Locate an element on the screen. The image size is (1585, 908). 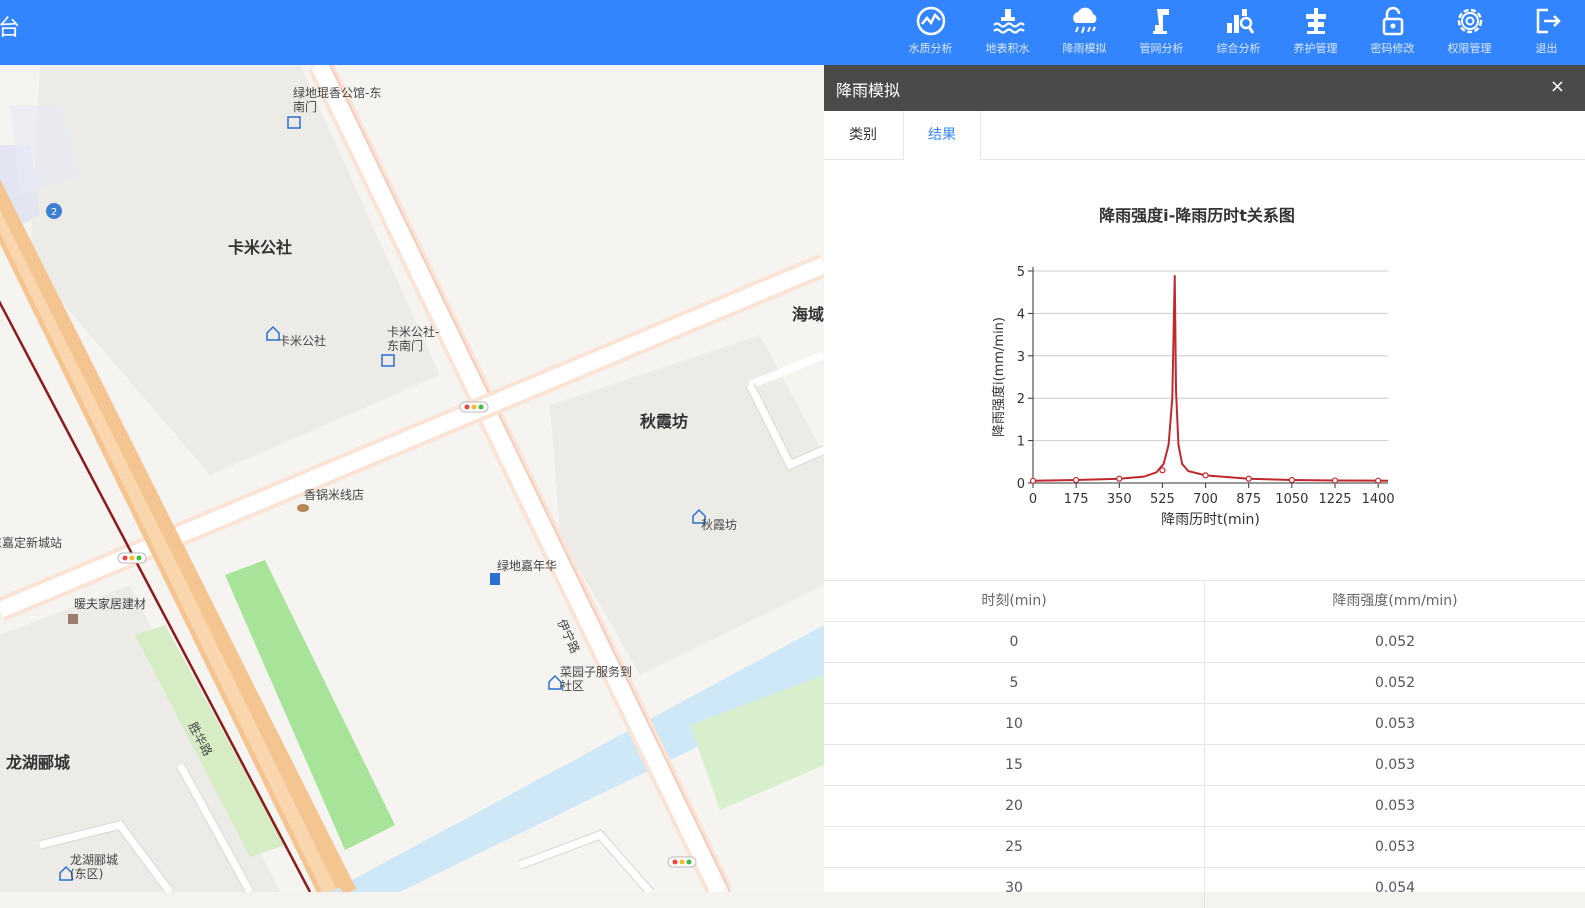
gear-icon is located at coordinates (1469, 21).